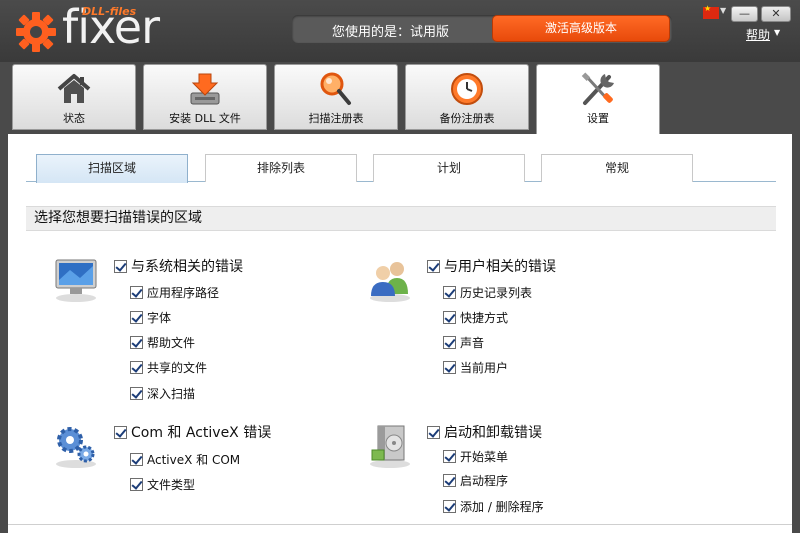 This screenshot has height=533, width=800. I want to click on checkbox-deep-scan: 深入扫描, so click(162, 393).